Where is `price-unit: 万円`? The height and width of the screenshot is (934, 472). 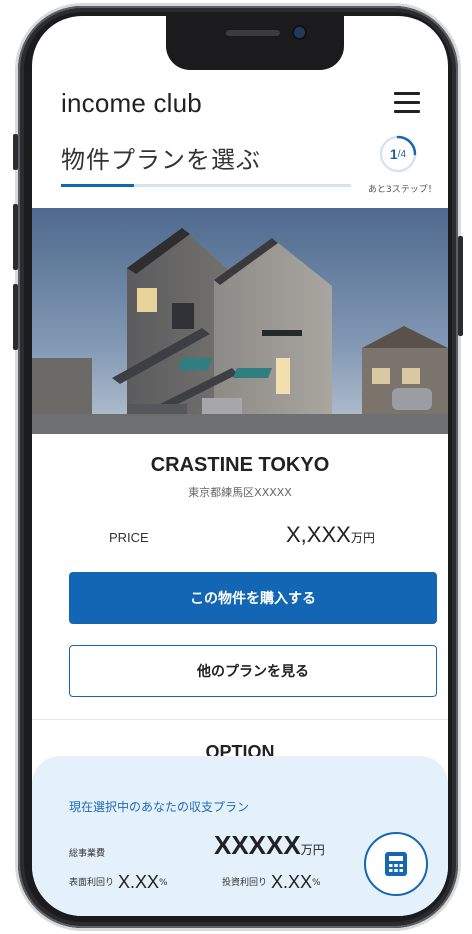
price-unit: 万円 is located at coordinates (362, 538).